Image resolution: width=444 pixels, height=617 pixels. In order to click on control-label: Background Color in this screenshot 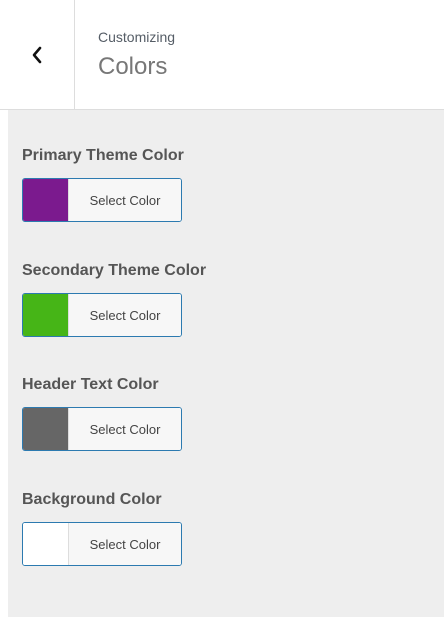, I will do `click(92, 499)`.